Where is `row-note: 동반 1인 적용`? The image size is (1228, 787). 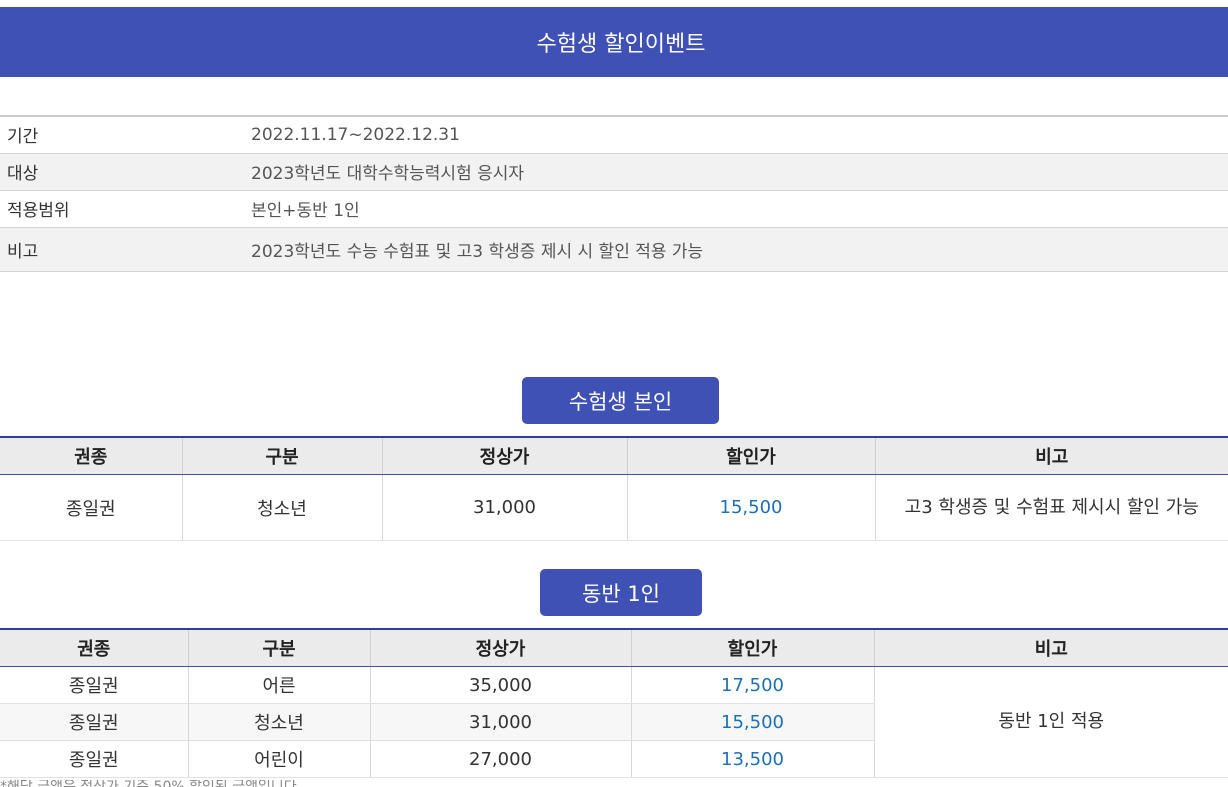 row-note: 동반 1인 적용 is located at coordinates (1050, 722).